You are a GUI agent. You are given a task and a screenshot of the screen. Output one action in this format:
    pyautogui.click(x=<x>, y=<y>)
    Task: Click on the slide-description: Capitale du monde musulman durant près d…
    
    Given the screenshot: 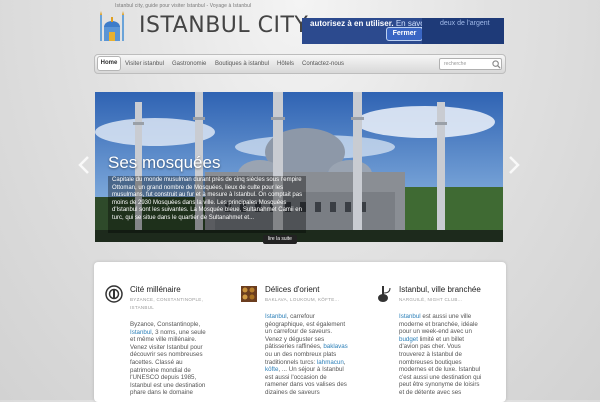 What is the action you would take?
    pyautogui.click(x=207, y=199)
    